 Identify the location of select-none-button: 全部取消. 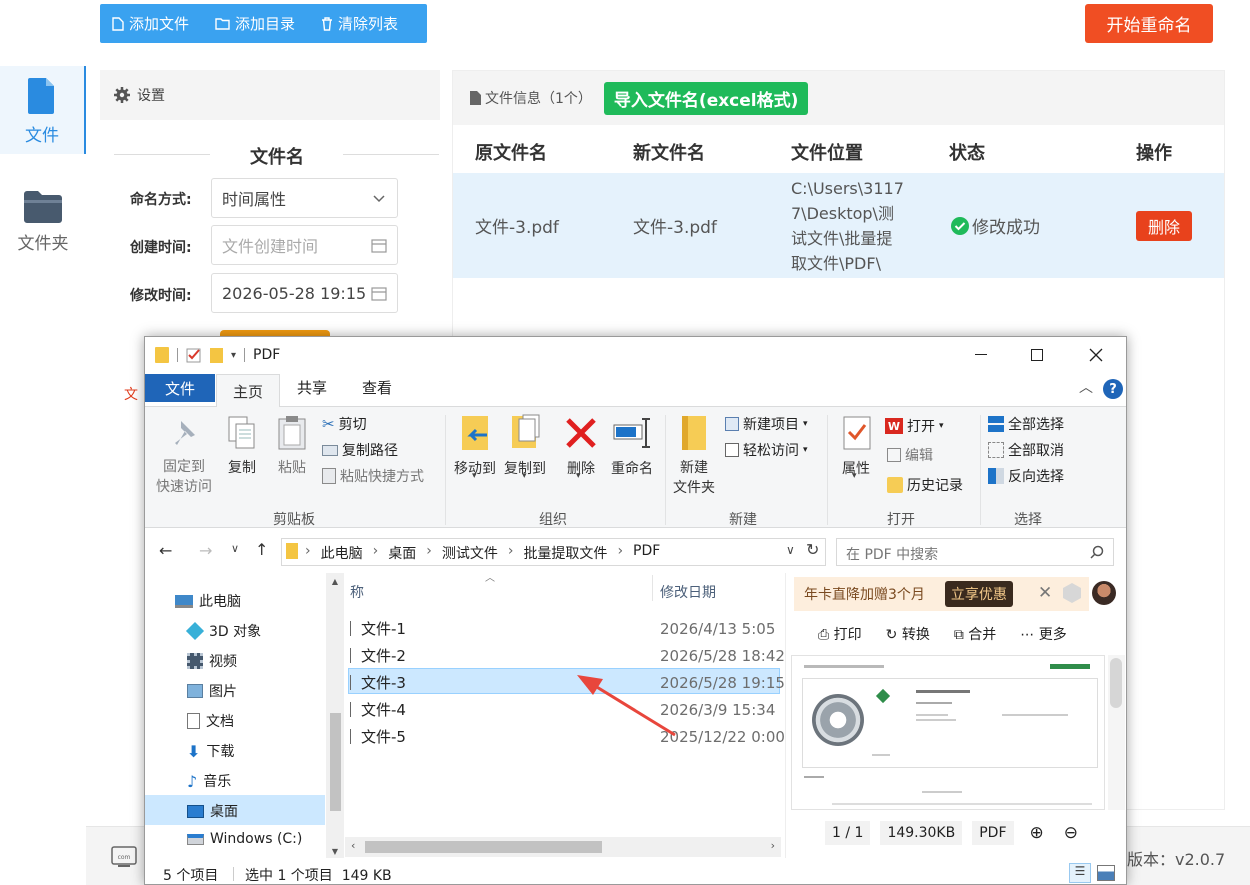
(1026, 450).